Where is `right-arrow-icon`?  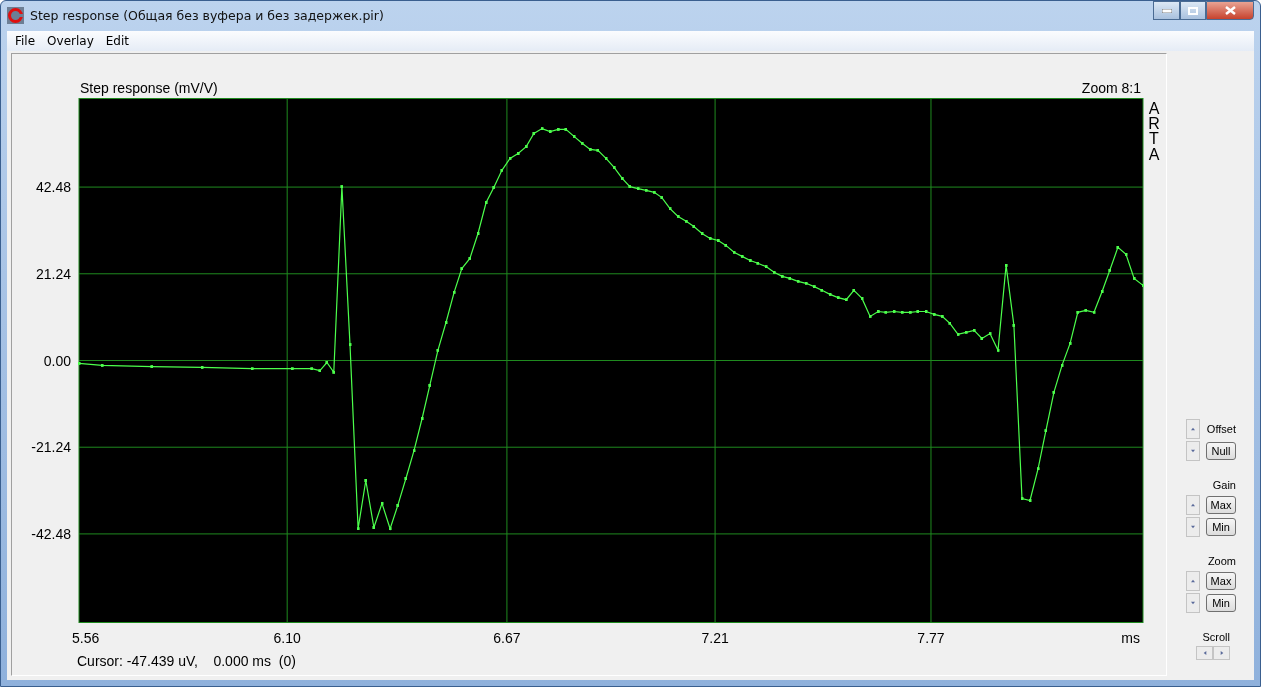 right-arrow-icon is located at coordinates (1221, 653).